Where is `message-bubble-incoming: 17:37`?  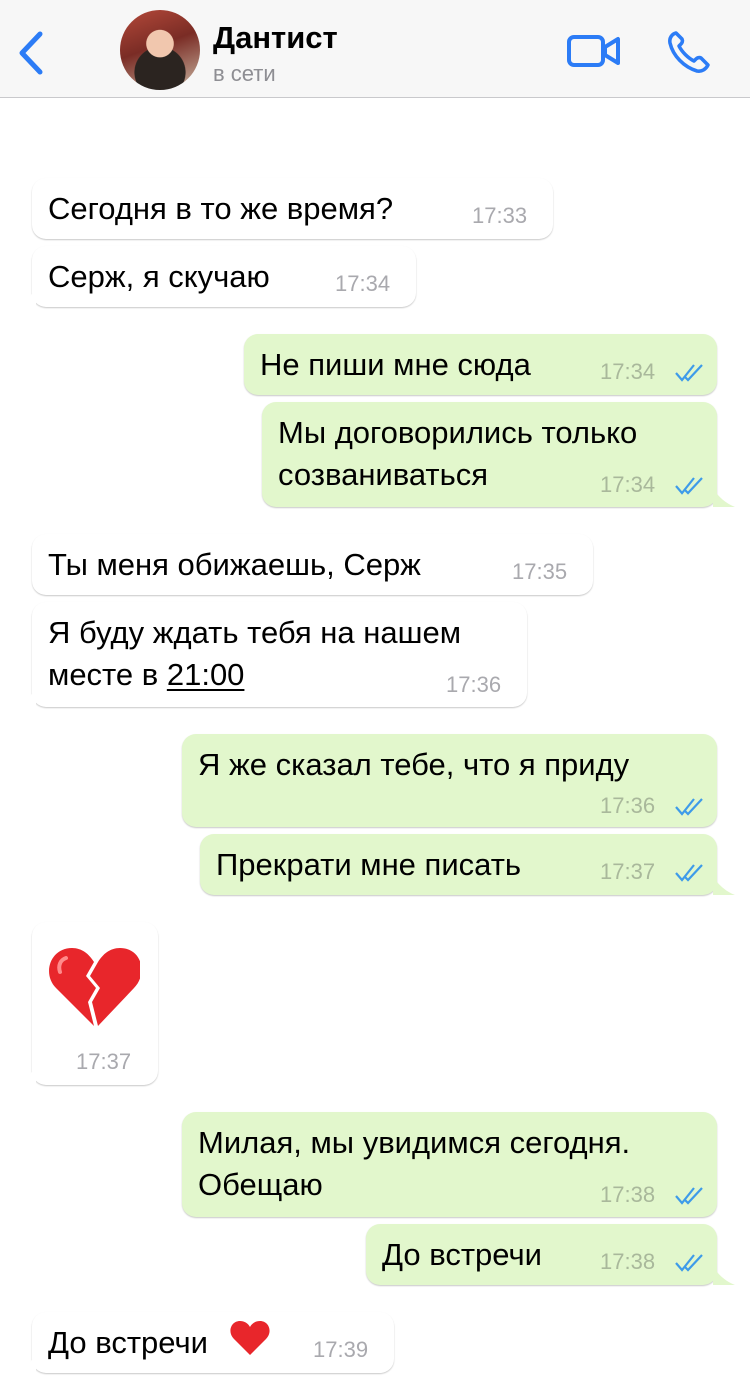
message-bubble-incoming: 17:37 is located at coordinates (86, 1003).